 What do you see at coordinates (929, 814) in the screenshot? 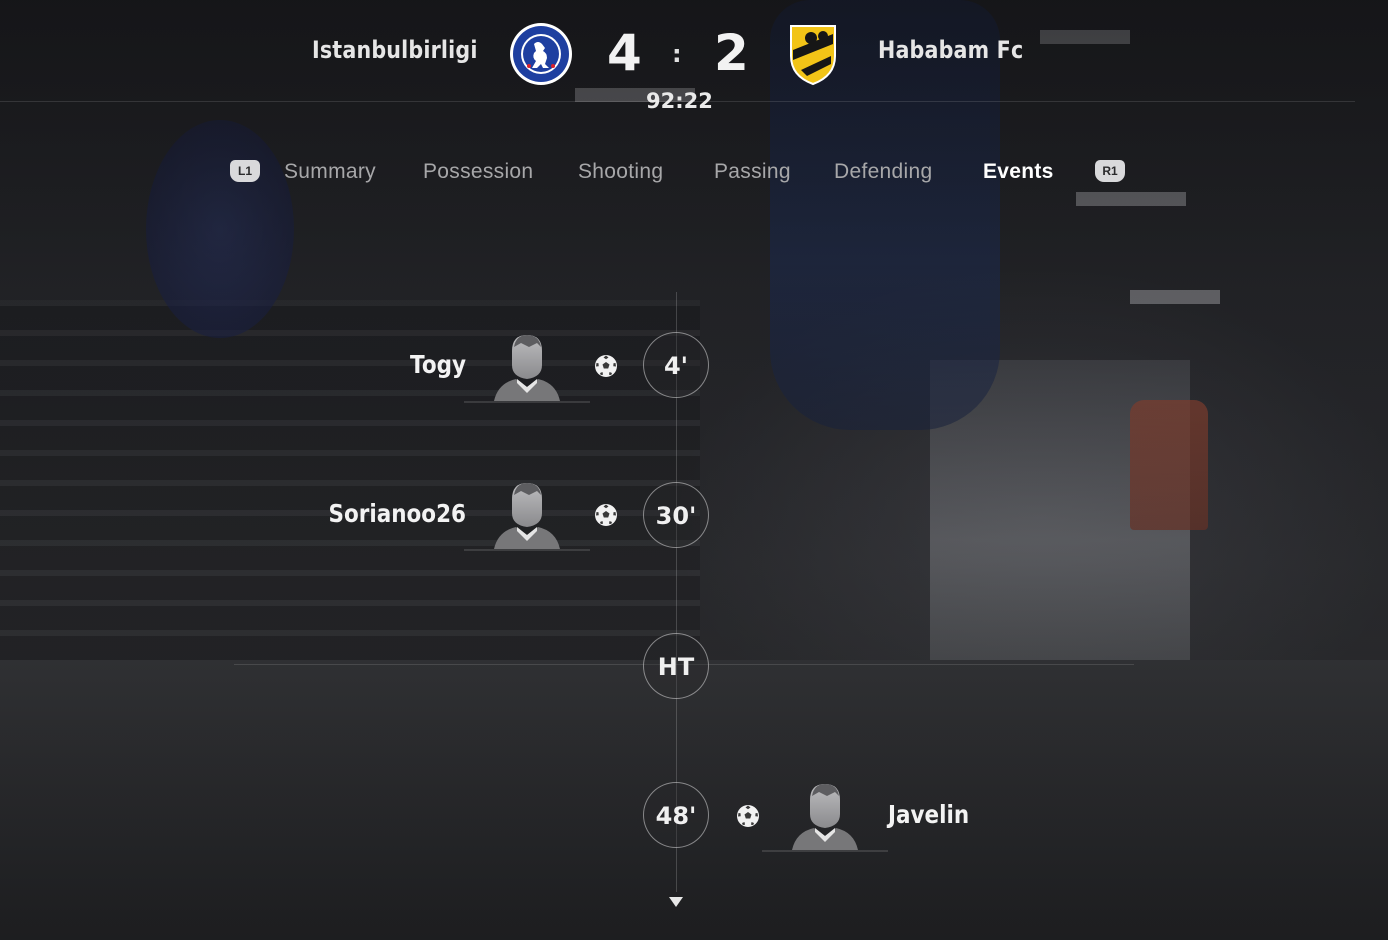
I see `event-player-name: Javelin` at bounding box center [929, 814].